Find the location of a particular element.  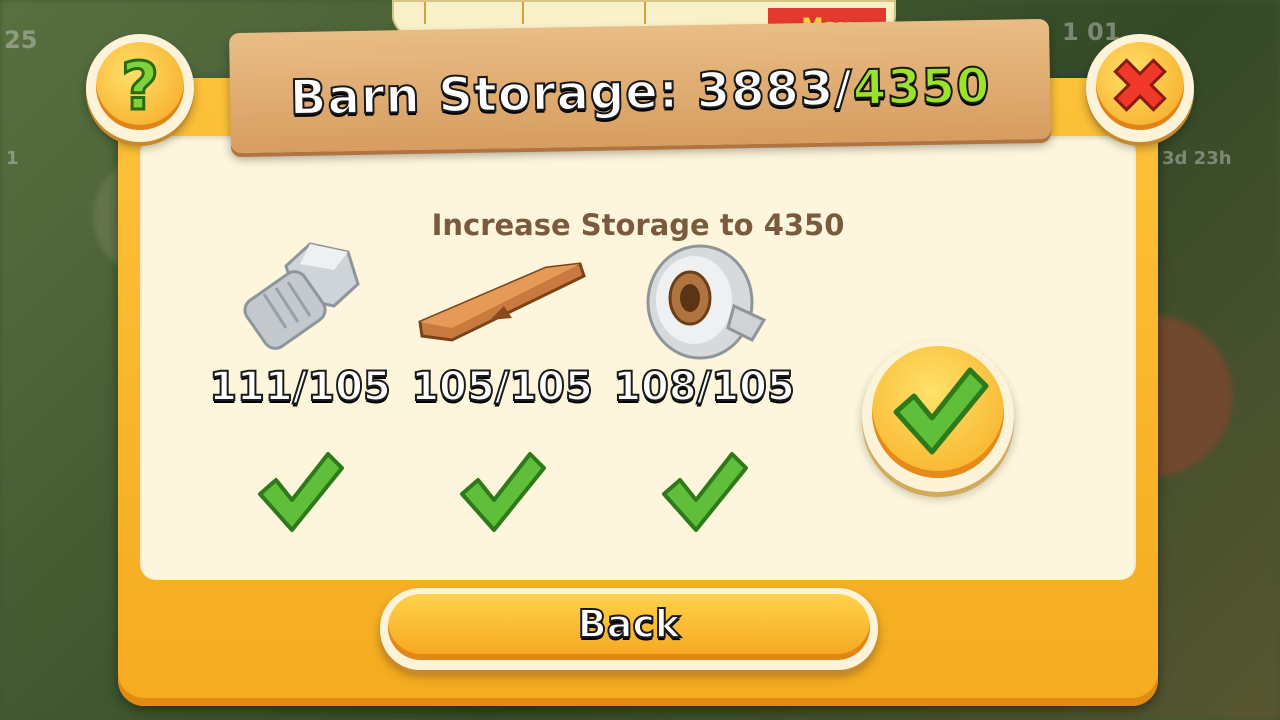

dialog-title: Barn Storage: 3883/4350 is located at coordinates (640, 92).